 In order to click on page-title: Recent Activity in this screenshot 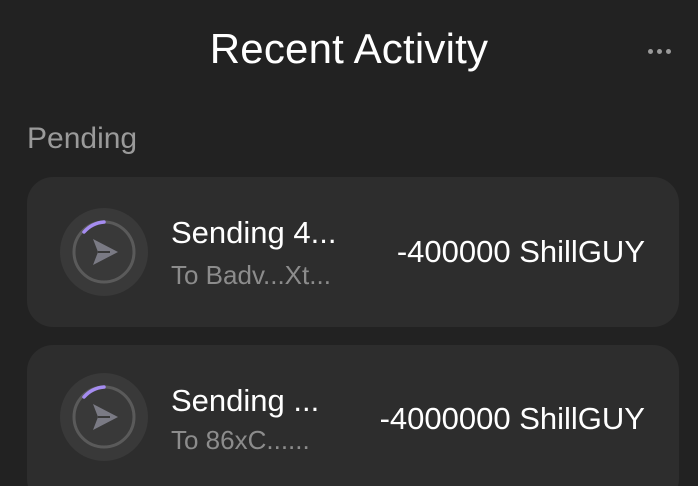, I will do `click(349, 48)`.